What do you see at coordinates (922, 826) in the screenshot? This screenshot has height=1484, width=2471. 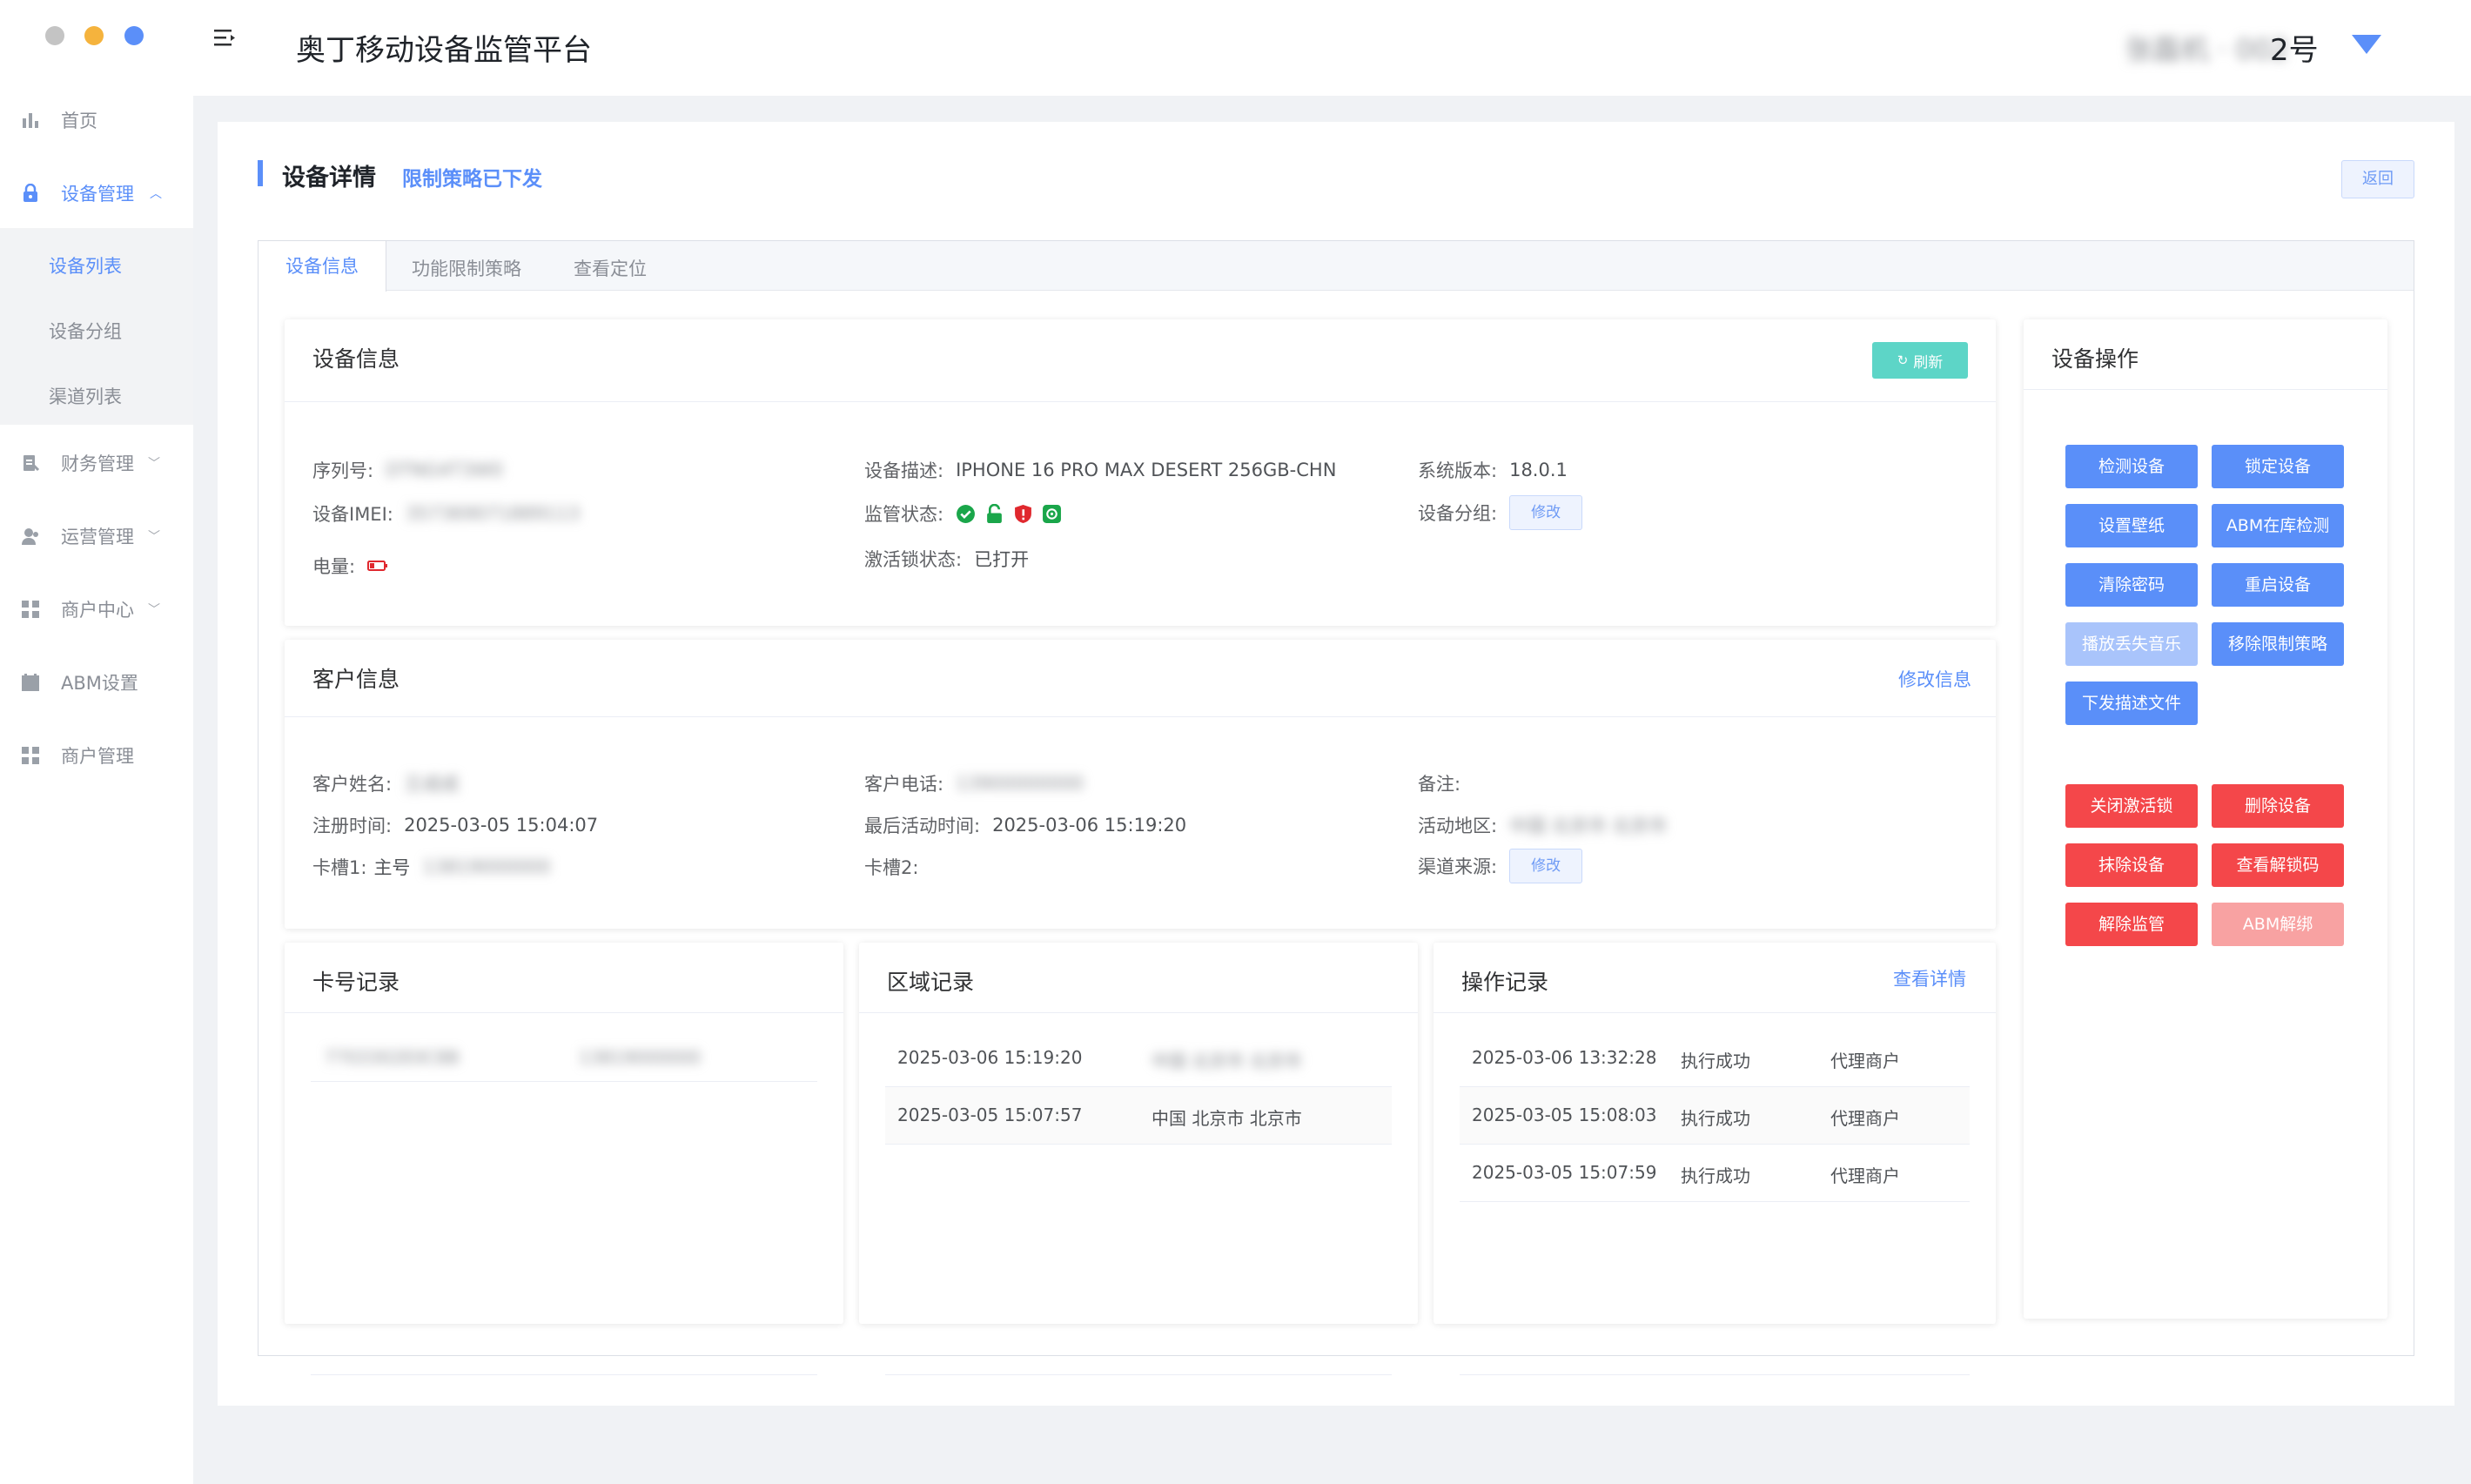 I see `last-active-label: 最后活动时间:` at bounding box center [922, 826].